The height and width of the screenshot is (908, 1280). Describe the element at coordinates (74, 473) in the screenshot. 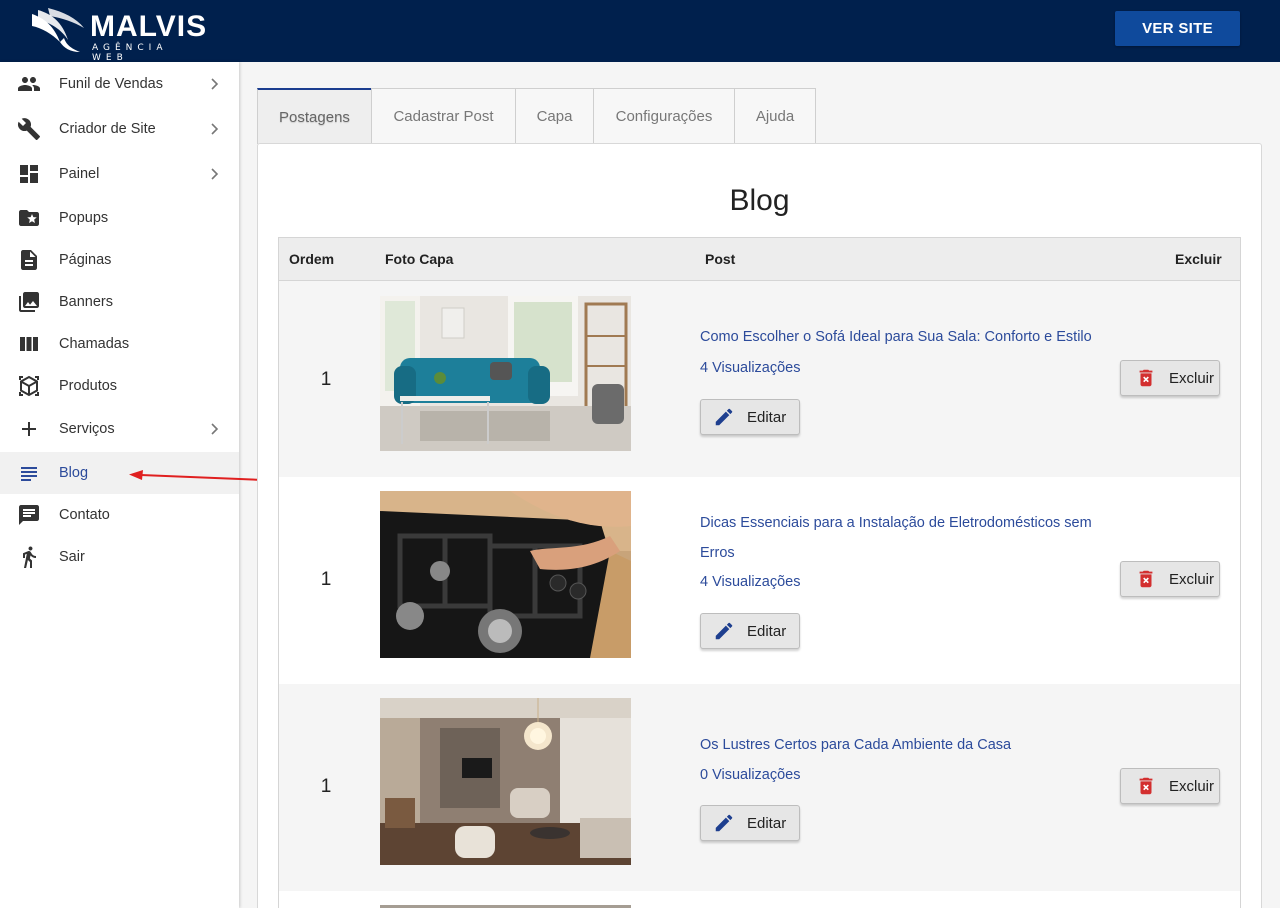

I see `sidebar-item-label: Blog` at that location.